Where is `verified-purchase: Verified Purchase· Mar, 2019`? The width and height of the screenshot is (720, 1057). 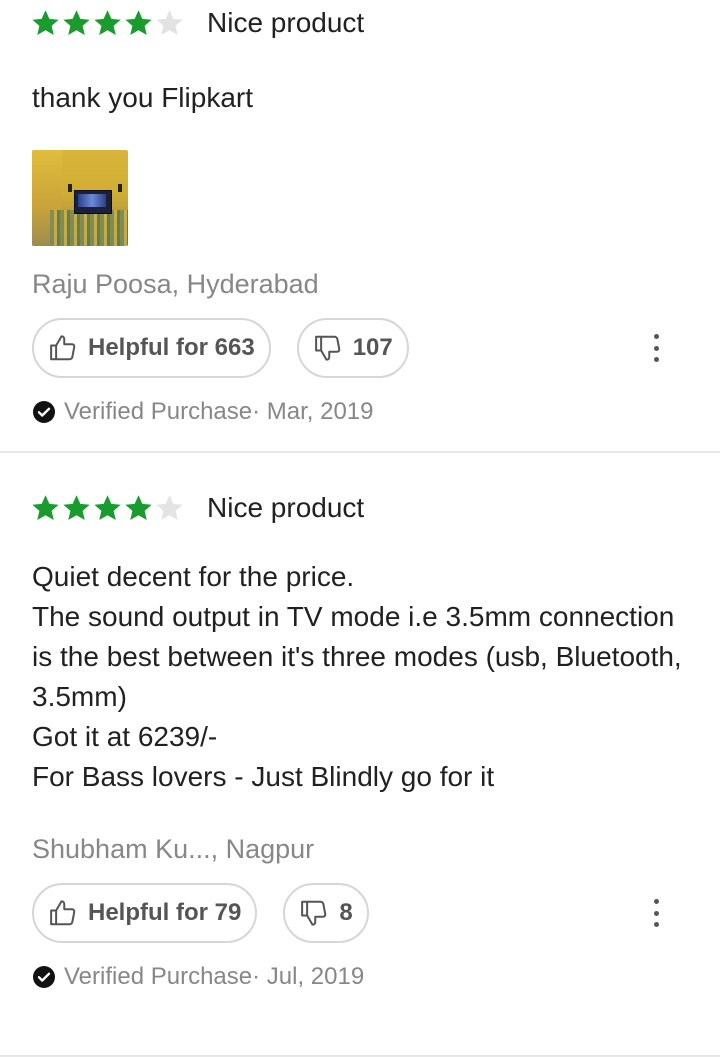
verified-purchase: Verified Purchase· Mar, 2019 is located at coordinates (360, 412).